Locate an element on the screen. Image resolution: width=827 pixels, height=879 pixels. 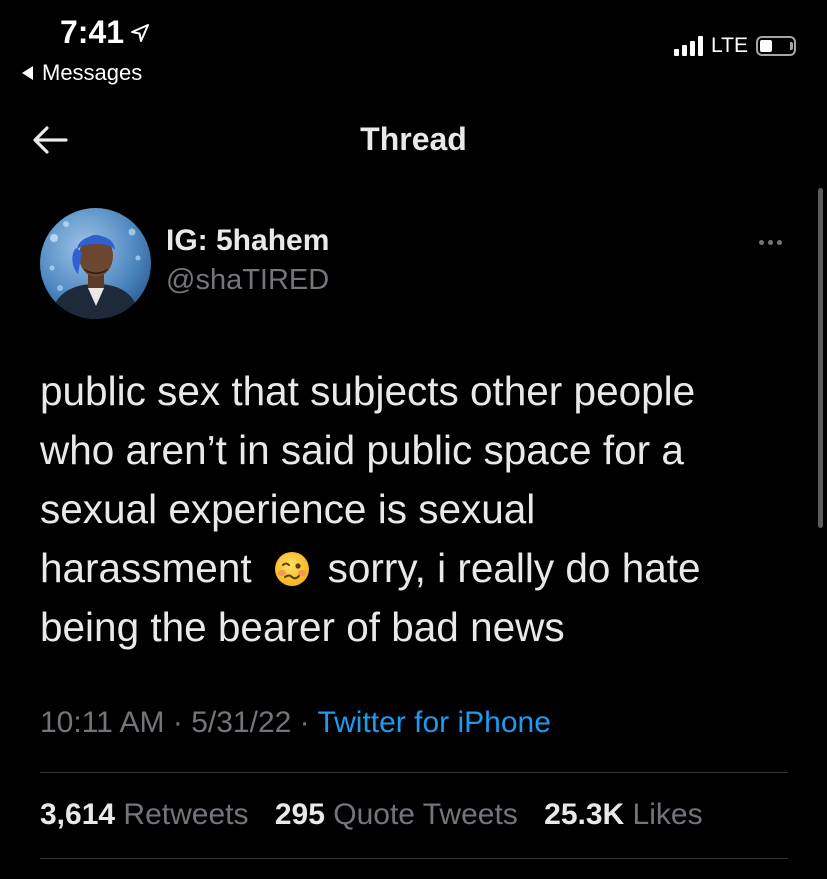
retweets-label: Retweets is located at coordinates (186, 814).